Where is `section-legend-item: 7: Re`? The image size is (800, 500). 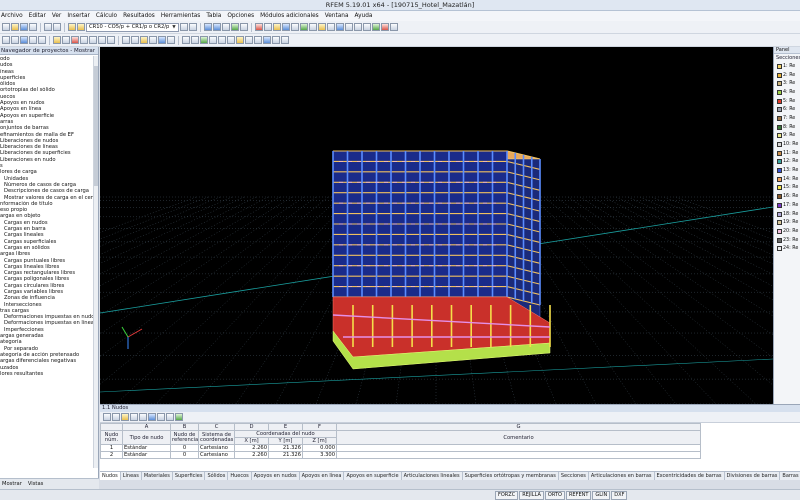 section-legend-item: 7: Re is located at coordinates (787, 118).